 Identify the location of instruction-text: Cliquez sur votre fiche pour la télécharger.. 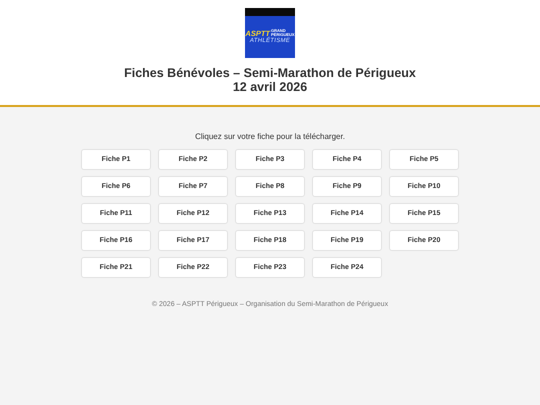
(270, 136).